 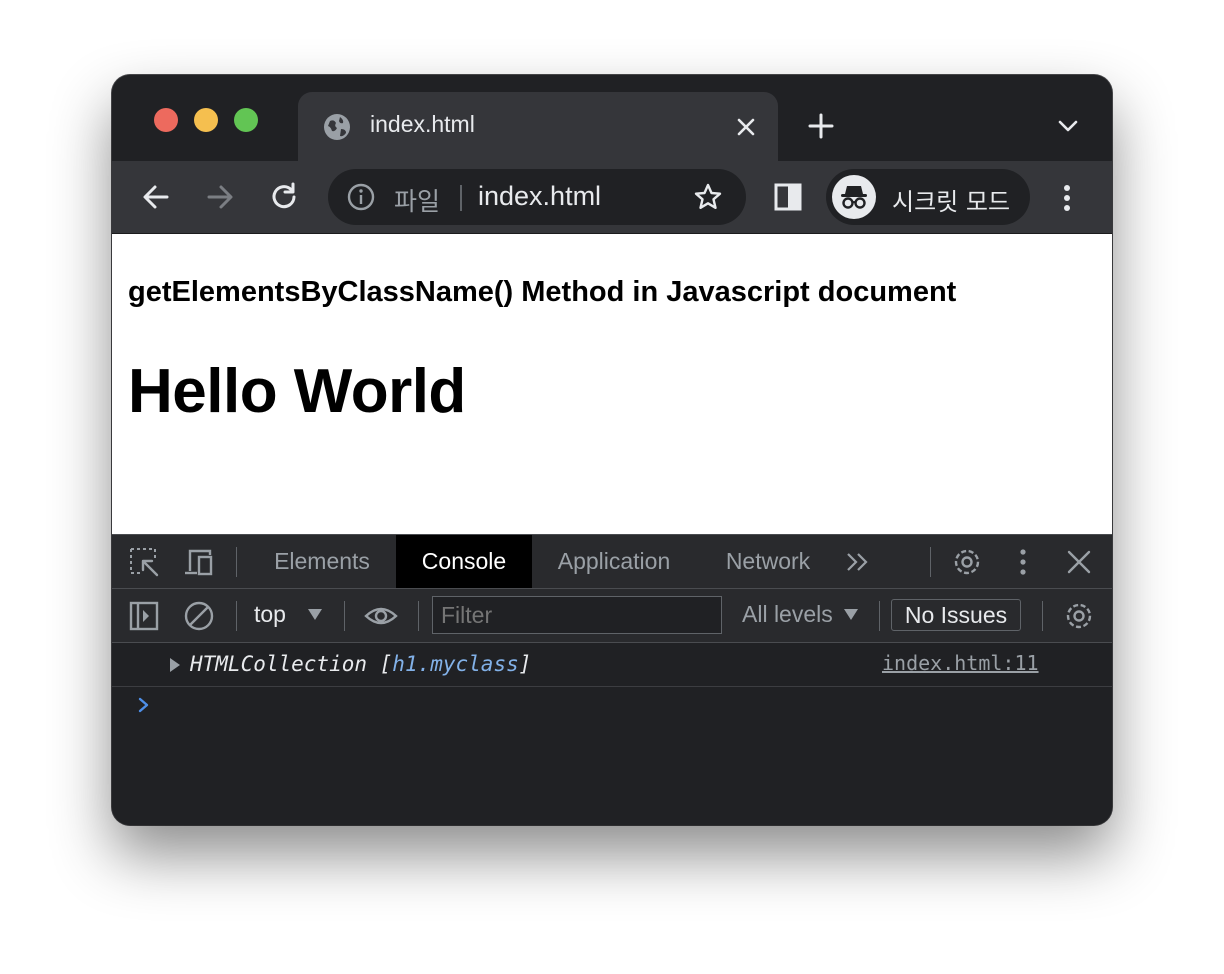 I want to click on log-element-link: h1.myclass, so click(x=455, y=664).